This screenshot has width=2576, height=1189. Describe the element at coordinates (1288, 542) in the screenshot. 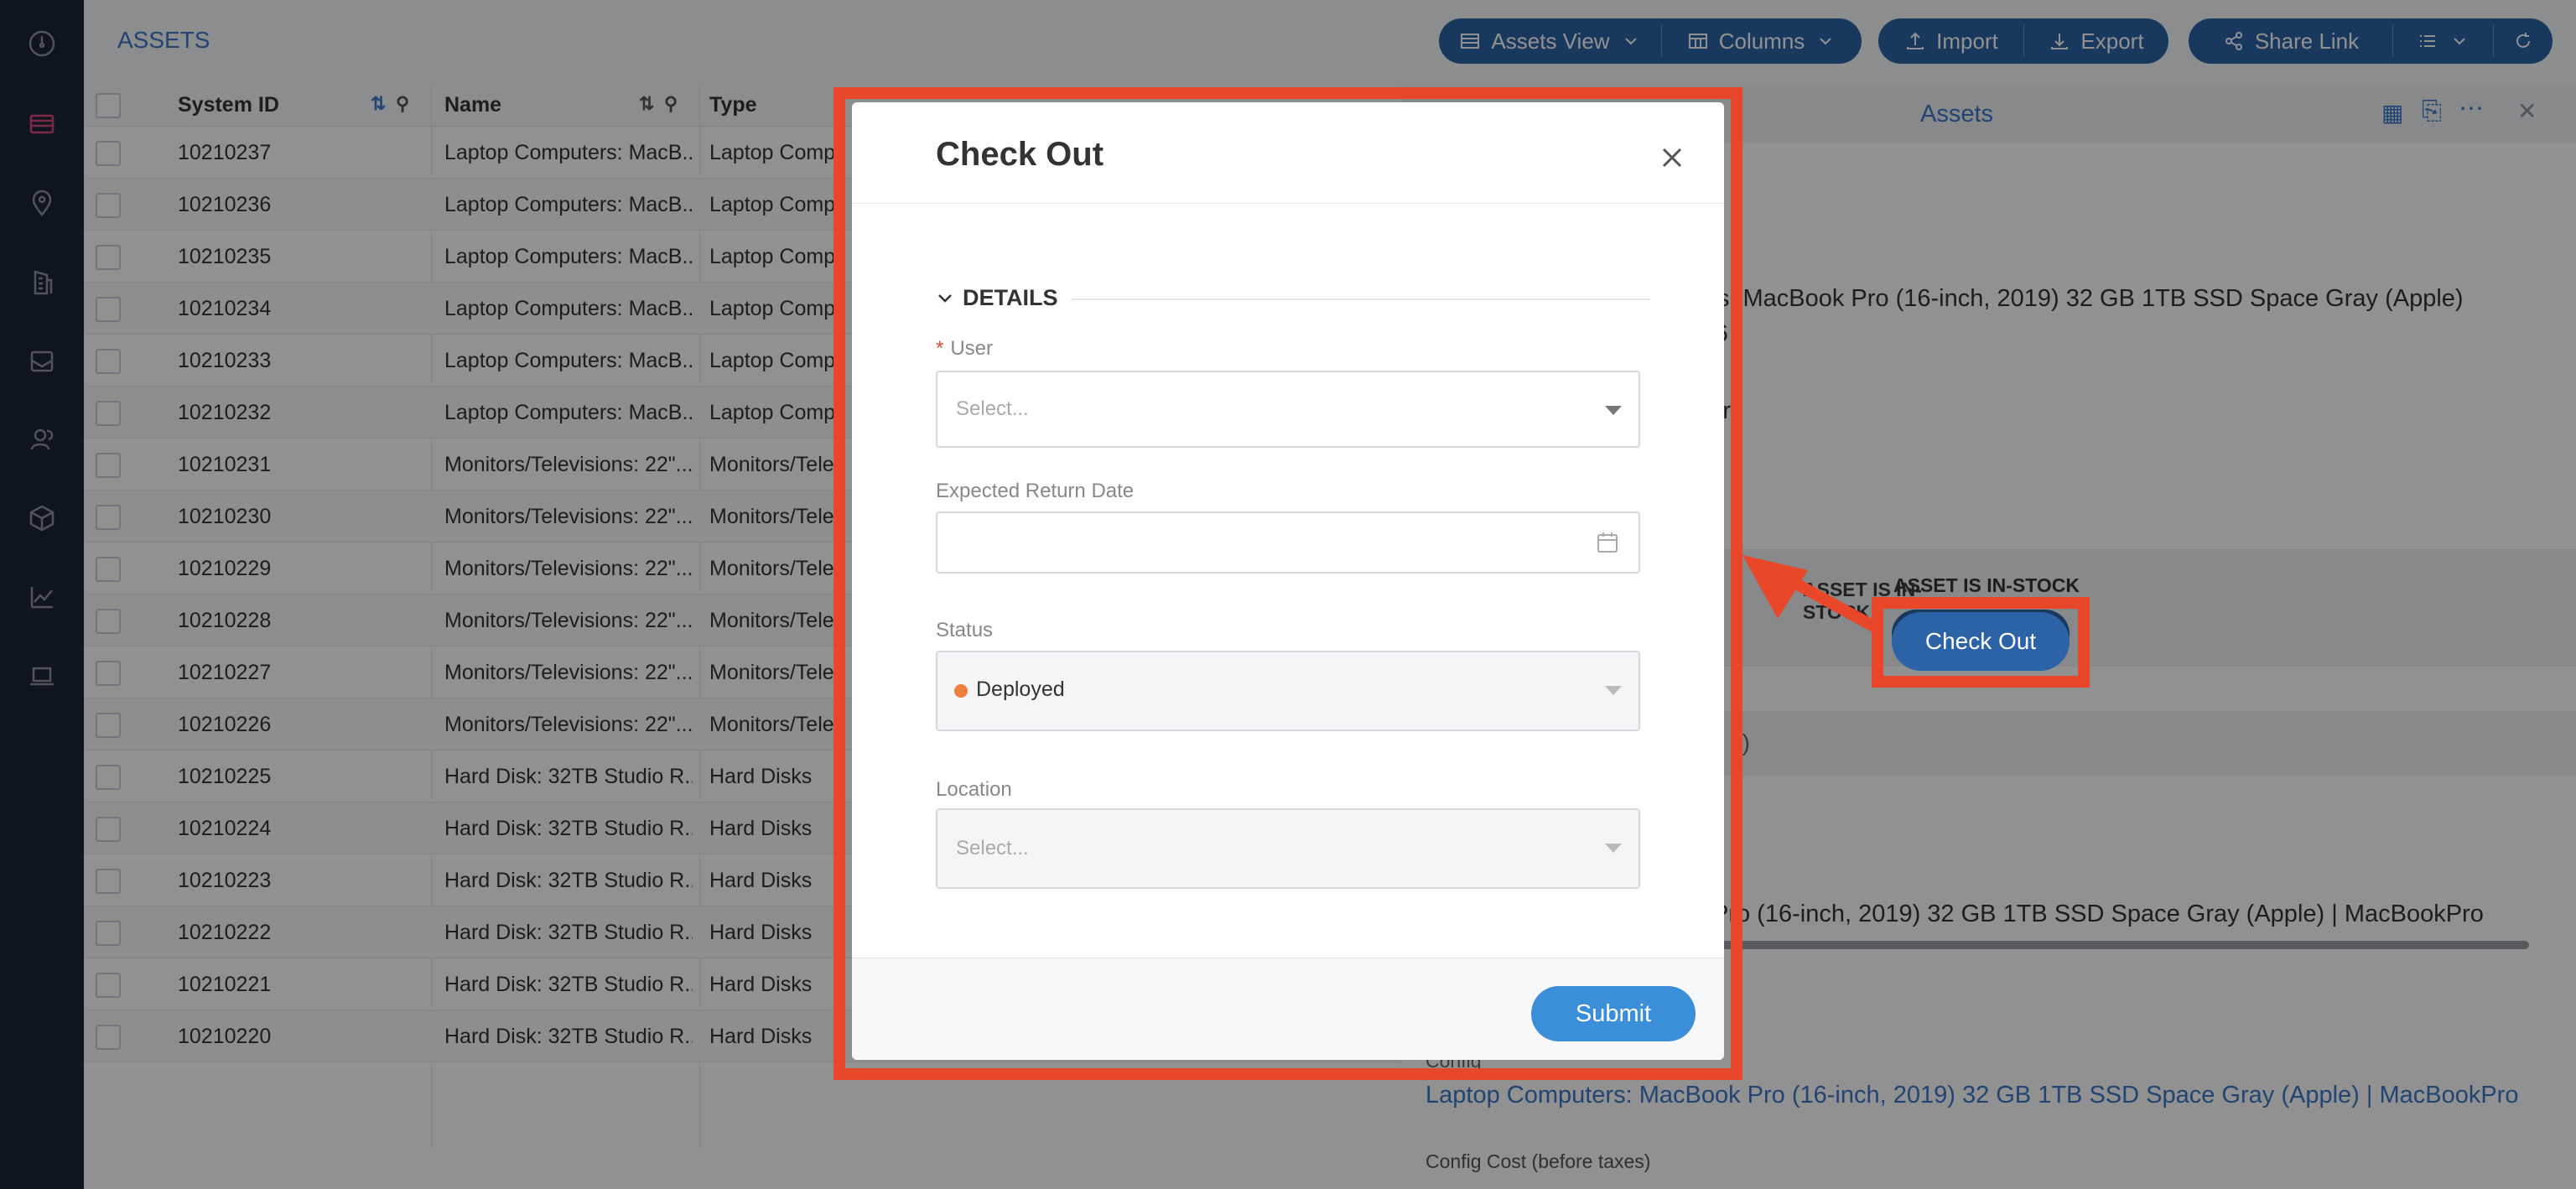

I see `expected-return-date-input` at that location.